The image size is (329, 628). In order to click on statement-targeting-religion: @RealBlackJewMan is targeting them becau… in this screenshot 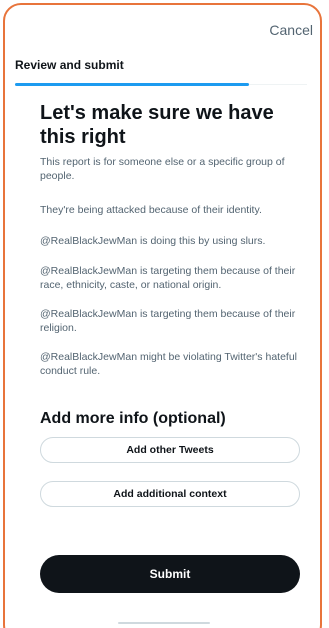, I will do `click(168, 321)`.